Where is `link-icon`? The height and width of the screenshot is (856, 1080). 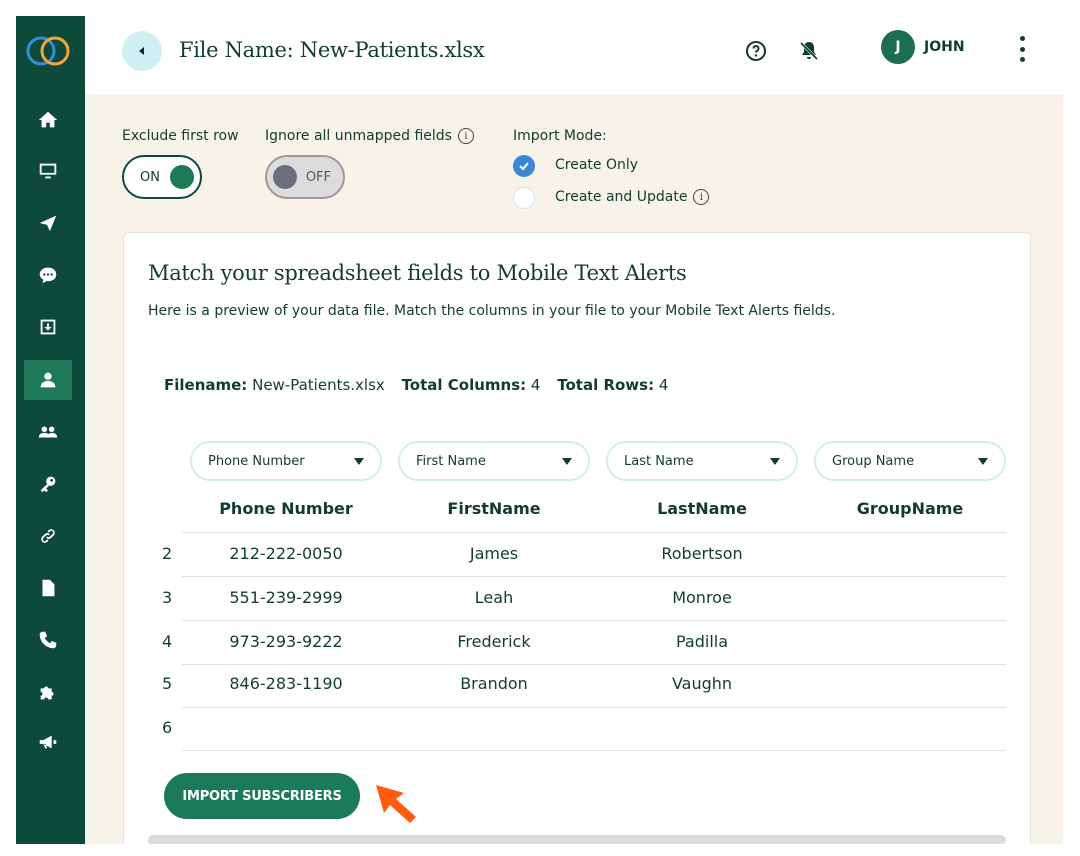
link-icon is located at coordinates (48, 536).